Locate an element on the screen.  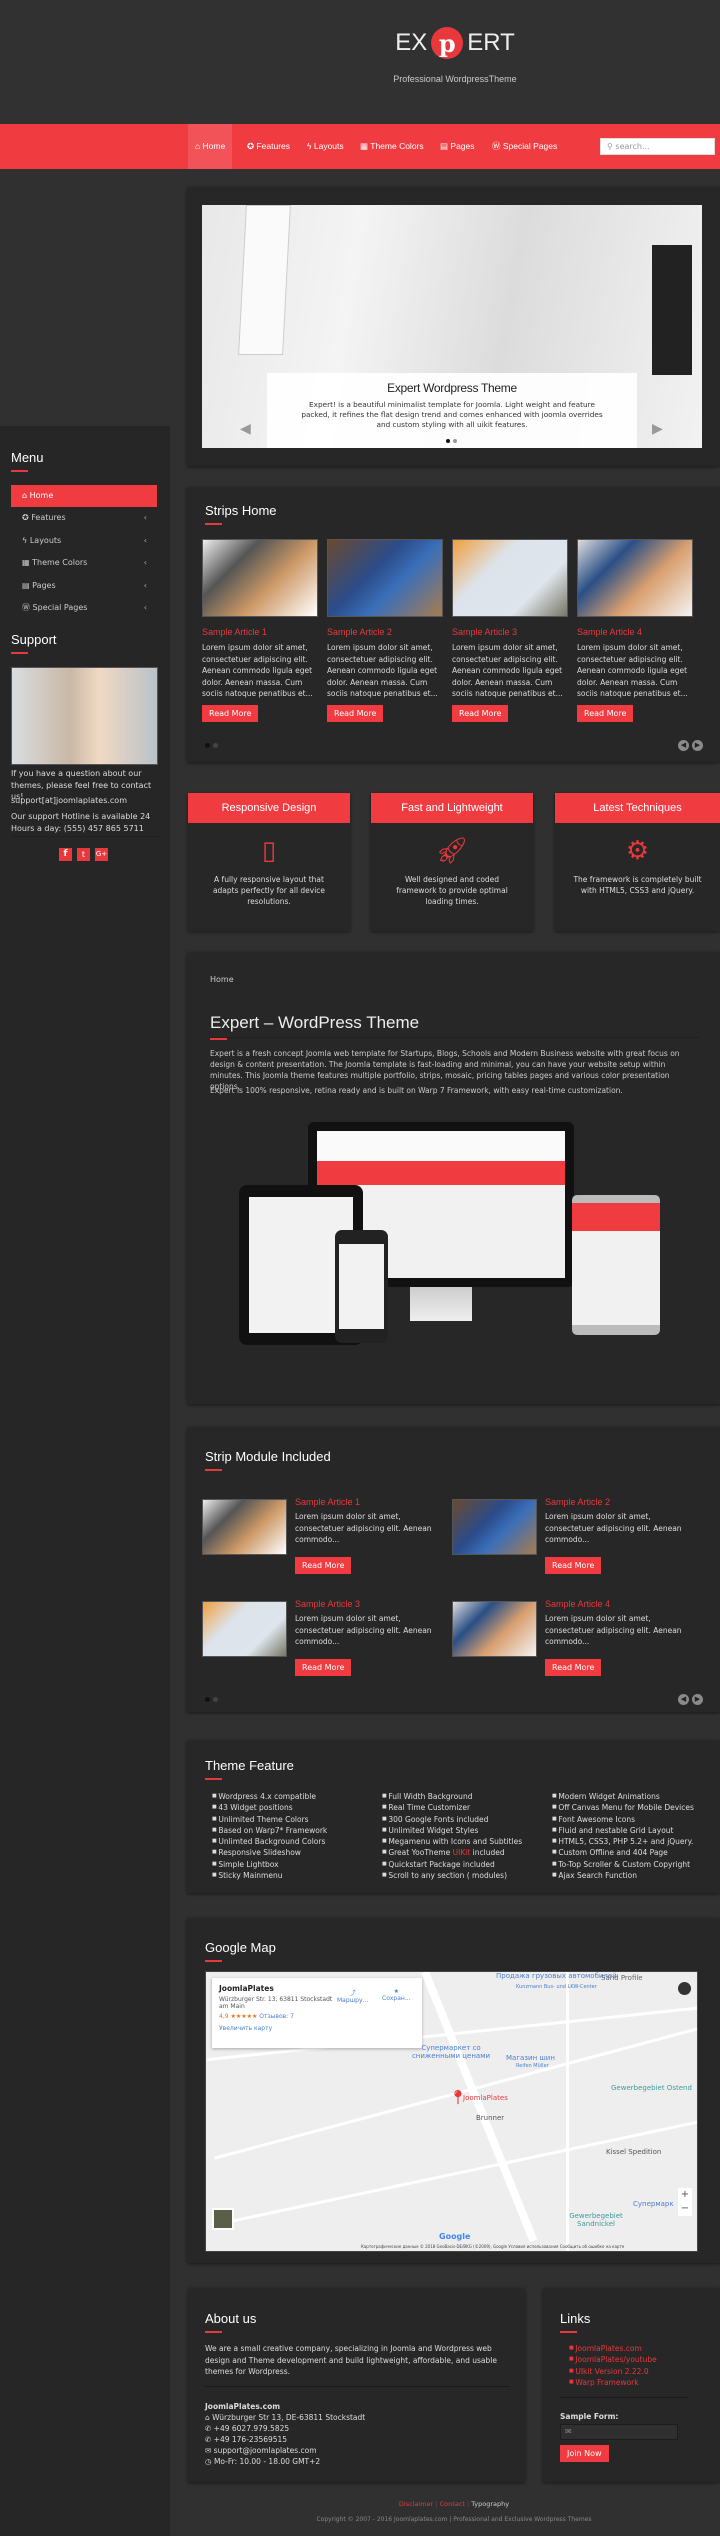
reviews-link: Отзывов: 7 is located at coordinates (276, 2016).